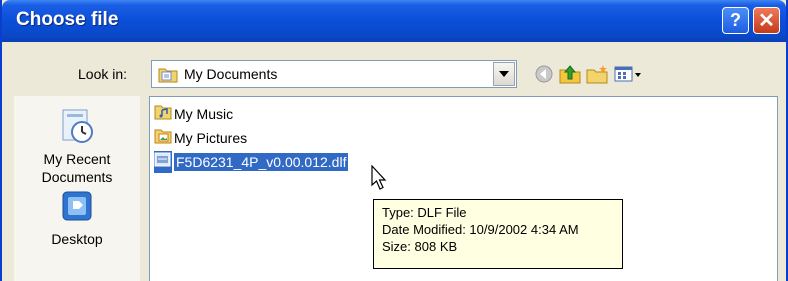  Describe the element at coordinates (163, 162) in the screenshot. I see `dlf-file-icon` at that location.